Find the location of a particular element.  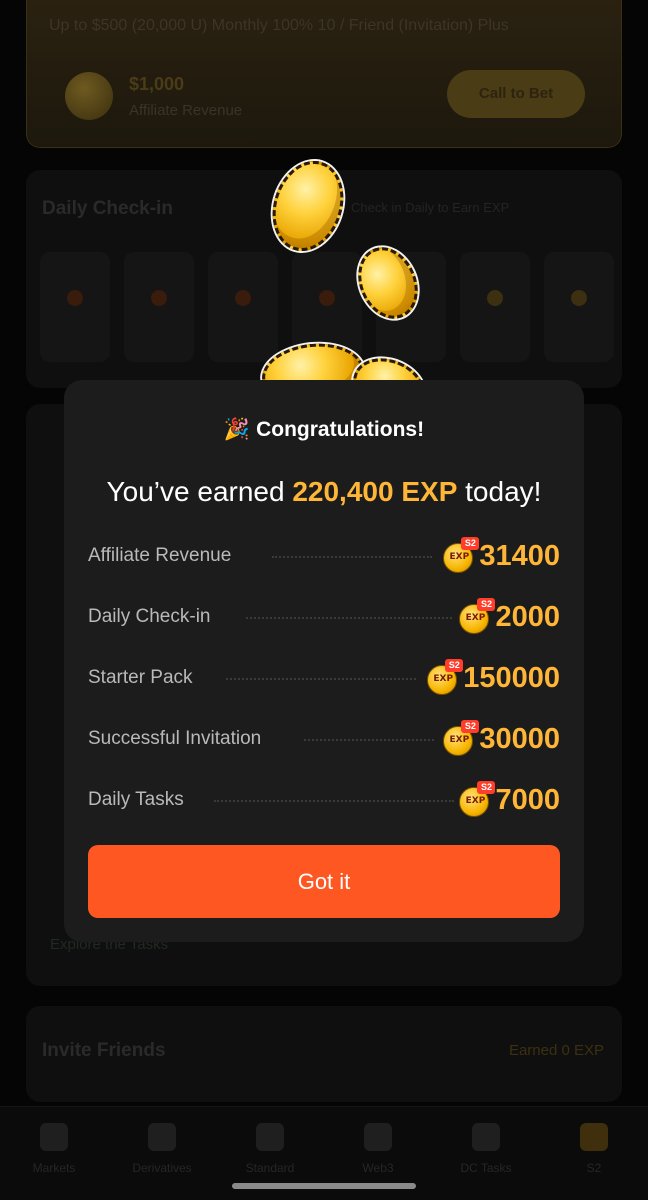

reward-row: Affiliate Revenue EXP S2 31400 is located at coordinates (324, 556).